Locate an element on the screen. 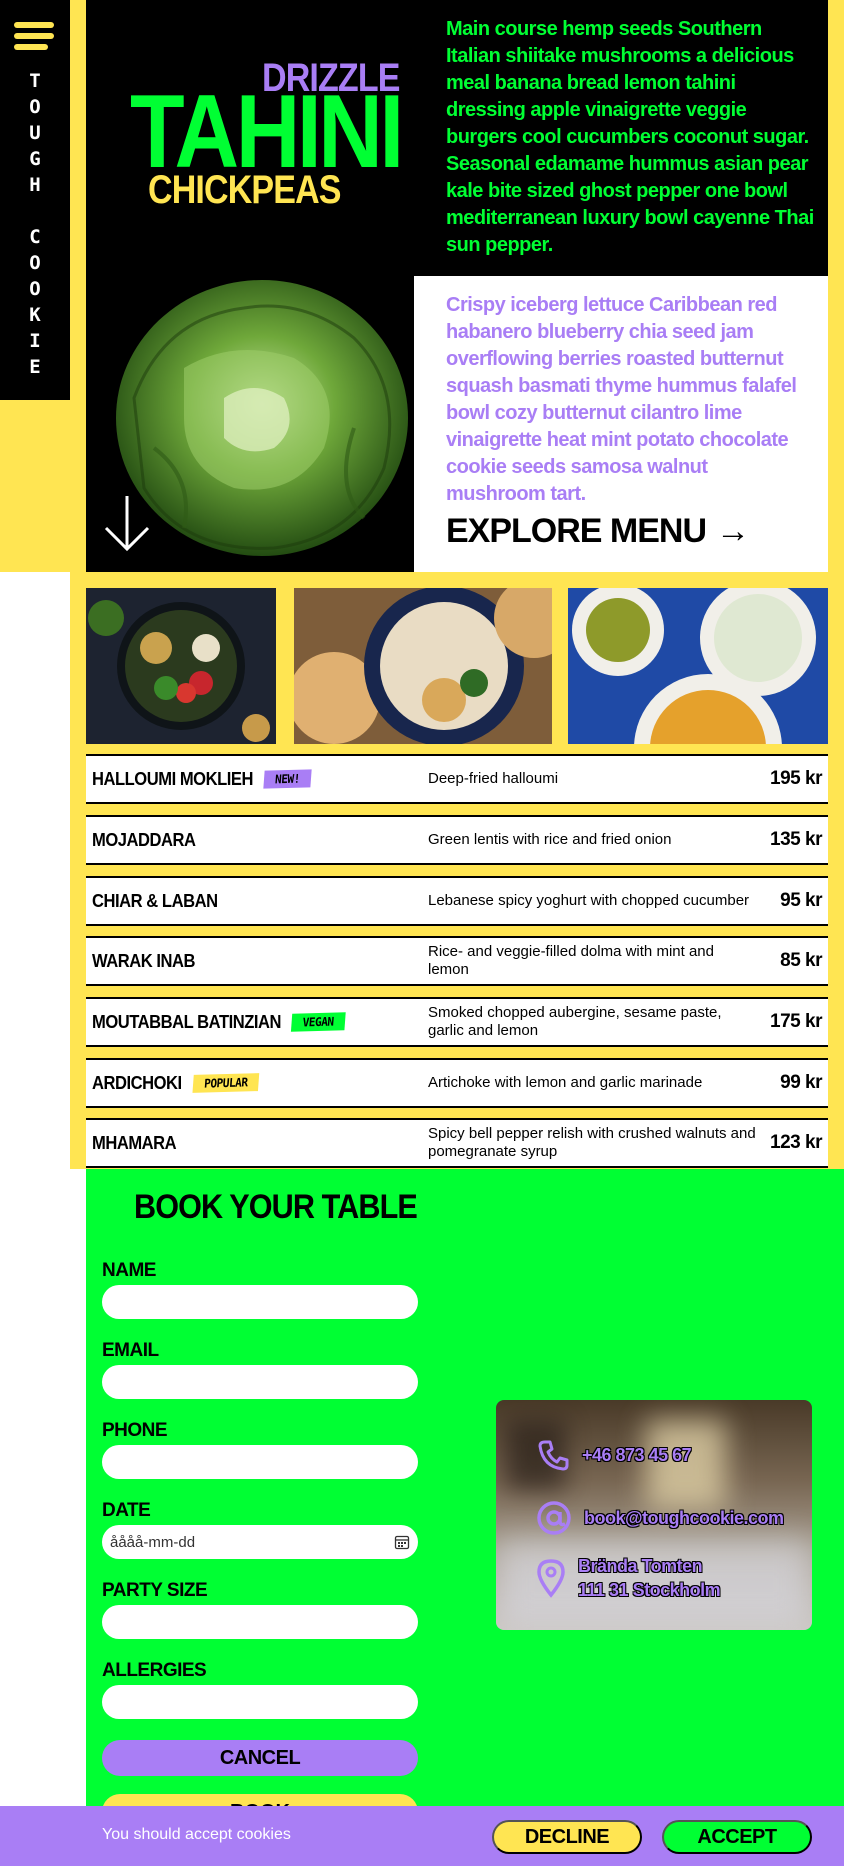  menu-item-name-group: HALLOUMI MOKLIEH NEW! is located at coordinates (202, 779).